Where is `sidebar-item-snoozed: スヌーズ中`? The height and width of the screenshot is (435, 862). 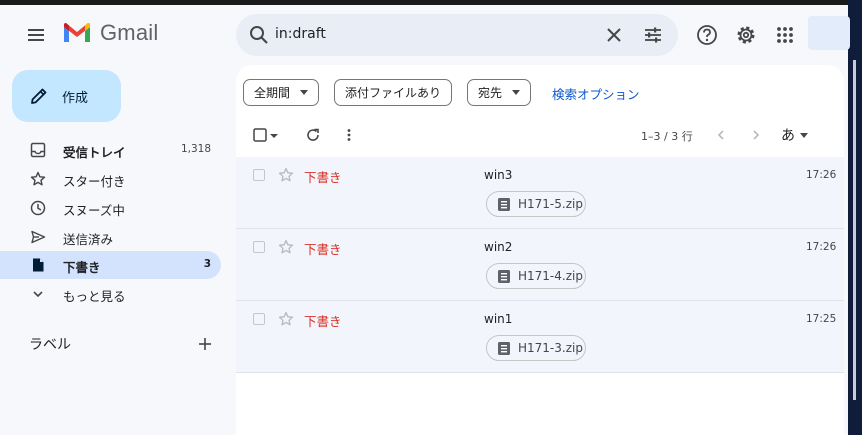
sidebar-item-snoozed: スヌーズ中 is located at coordinates (110, 208).